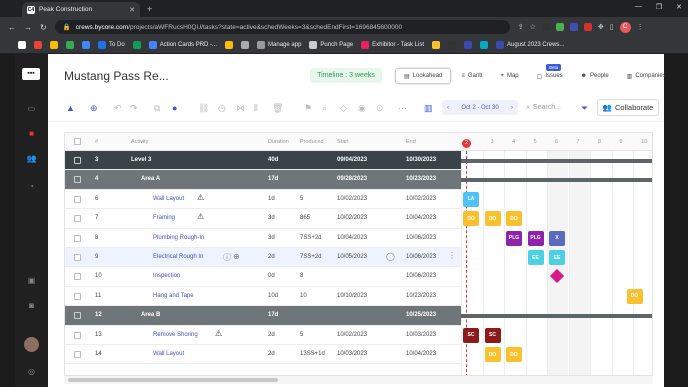 This screenshot has height=387, width=688. I want to click on tab-lookahead: ▤ Lookahead, so click(423, 76).